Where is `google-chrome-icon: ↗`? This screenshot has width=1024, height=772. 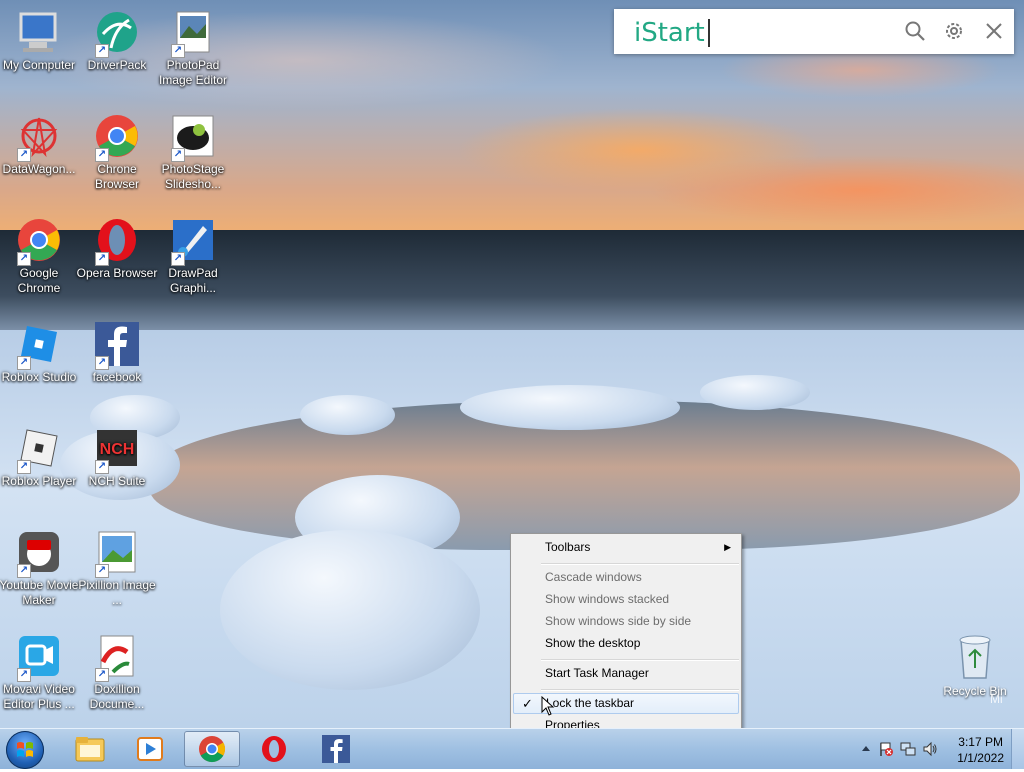 google-chrome-icon: ↗ is located at coordinates (39, 241).